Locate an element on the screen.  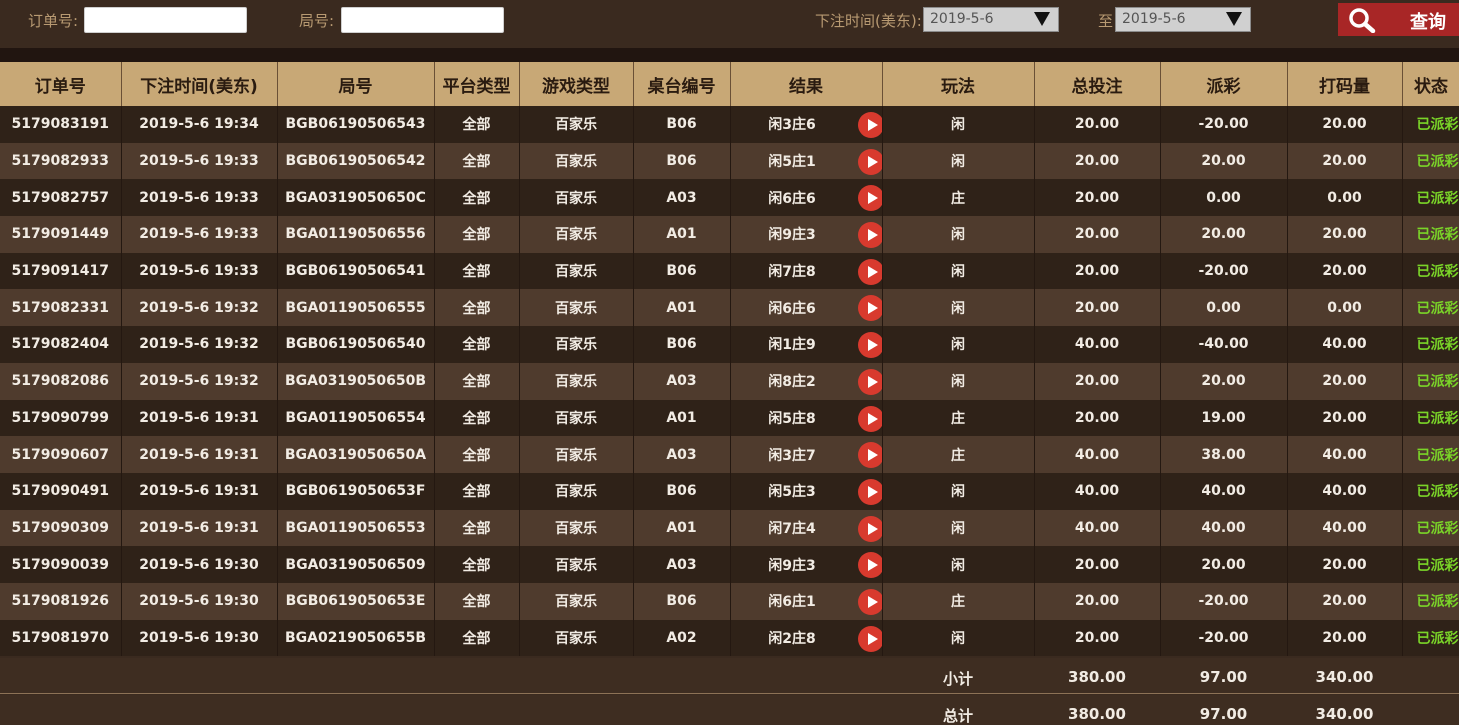
result-text: 闲3庄6 is located at coordinates (792, 125).